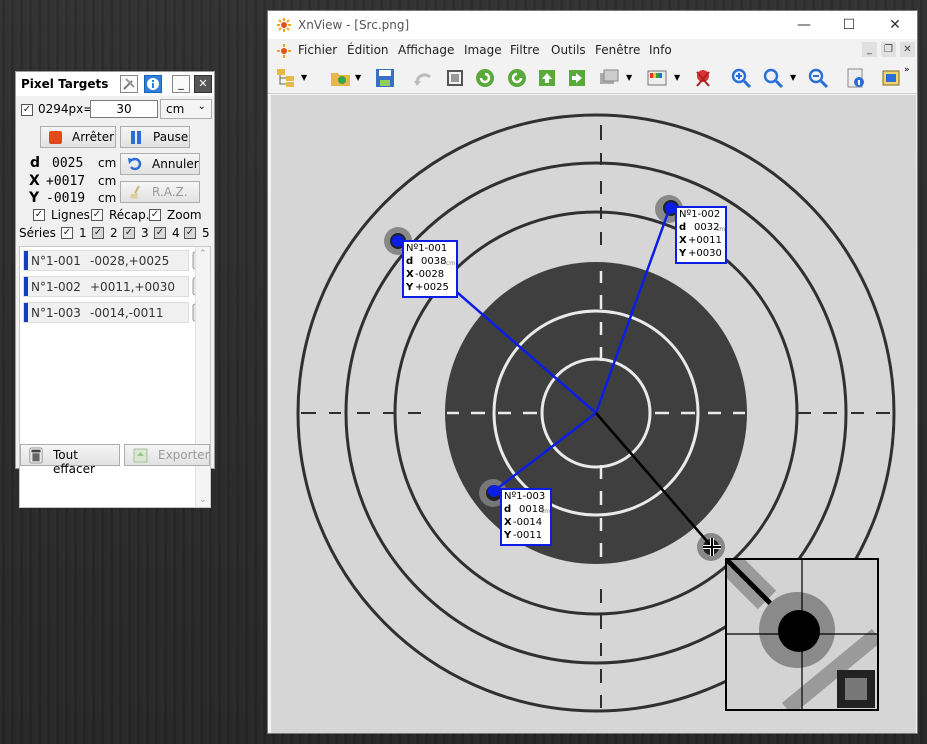 The image size is (927, 744). I want to click on menu-outils: Outils, so click(568, 50).